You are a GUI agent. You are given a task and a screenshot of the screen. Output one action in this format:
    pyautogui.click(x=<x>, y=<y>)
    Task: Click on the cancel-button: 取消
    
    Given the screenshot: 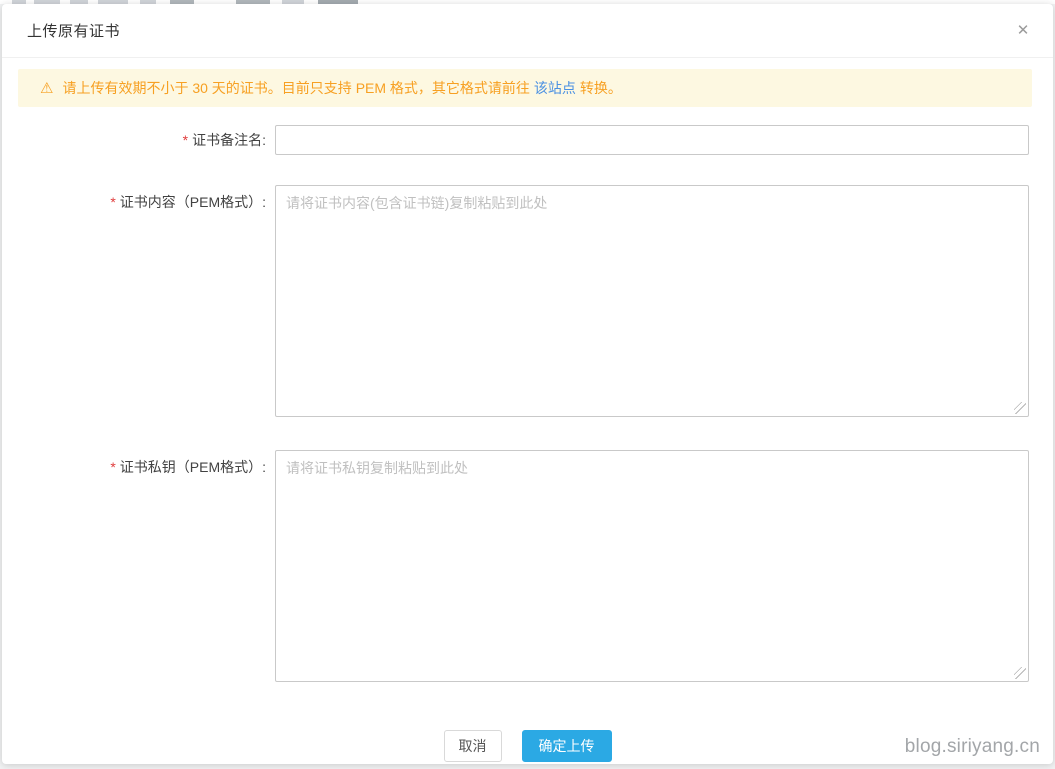 What is the action you would take?
    pyautogui.click(x=472, y=746)
    